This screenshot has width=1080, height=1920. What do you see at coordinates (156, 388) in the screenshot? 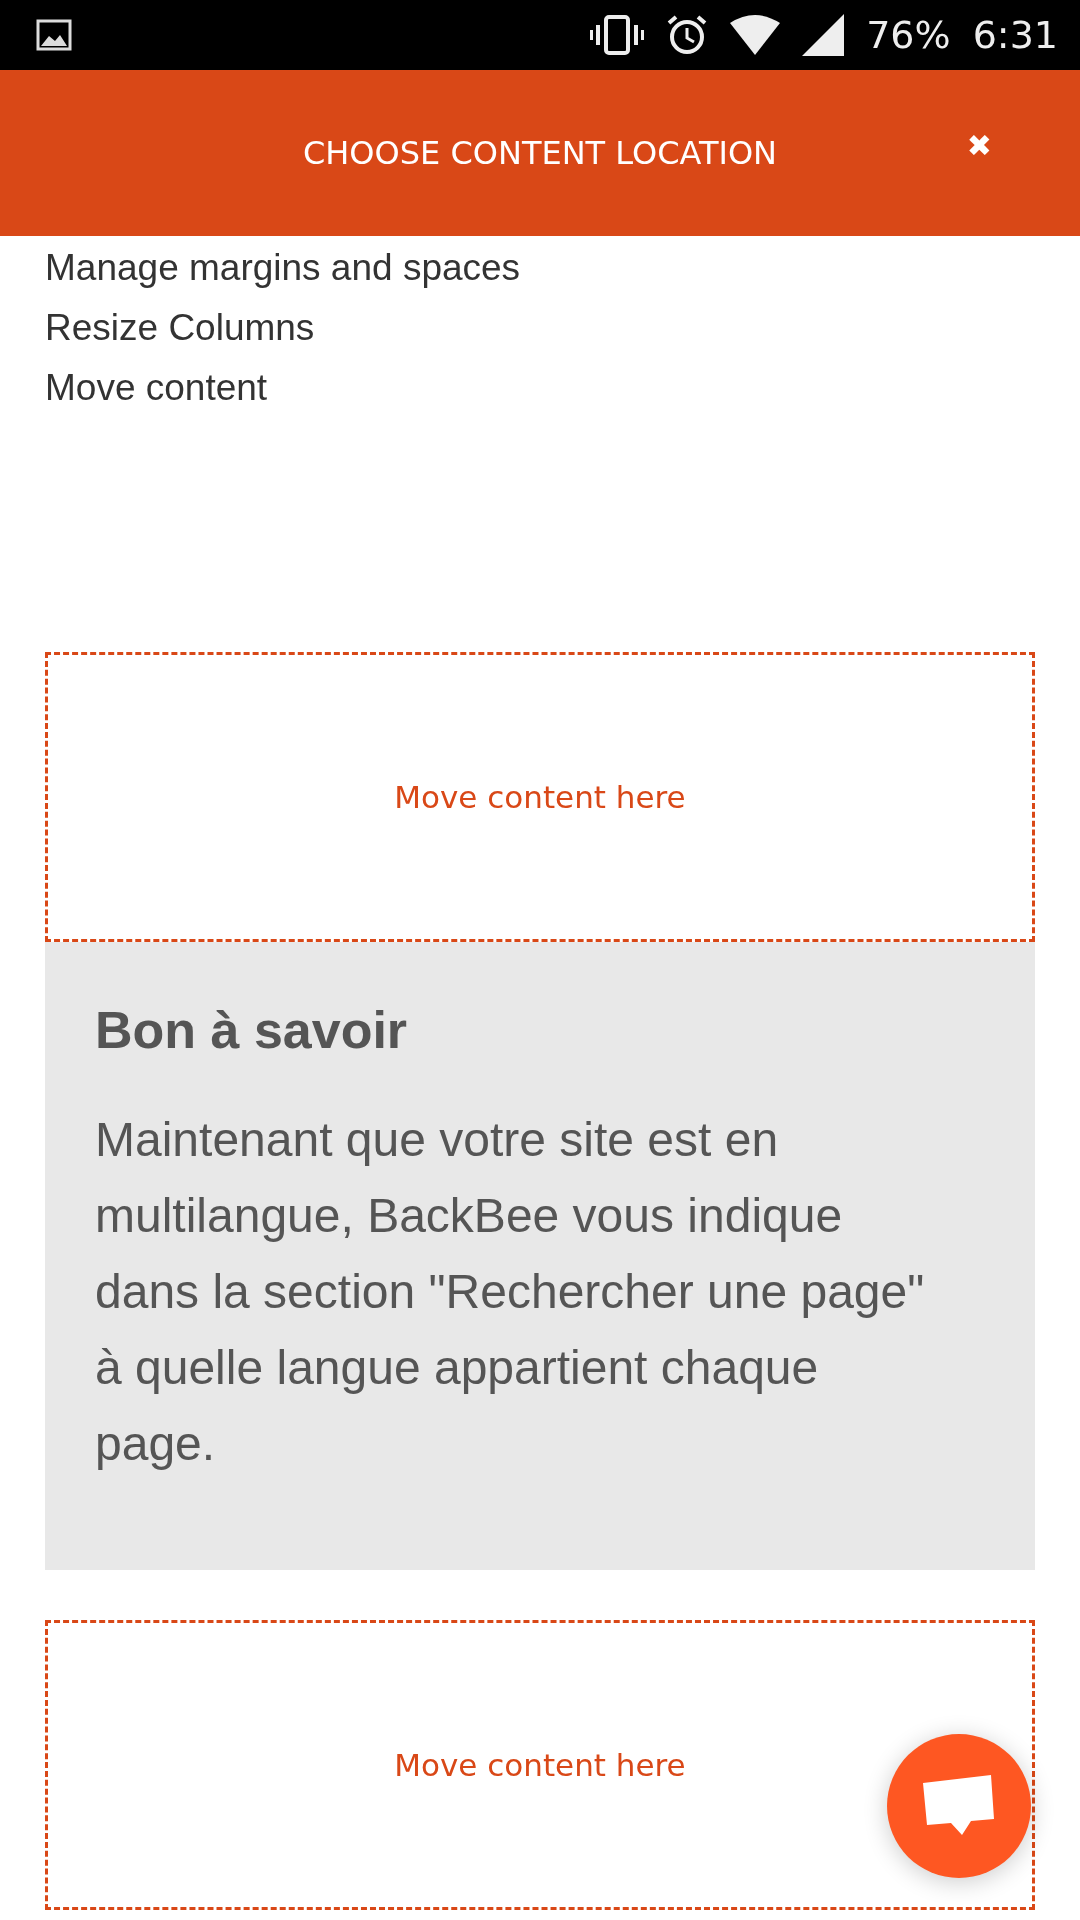
I see `menu-item: Move content` at bounding box center [156, 388].